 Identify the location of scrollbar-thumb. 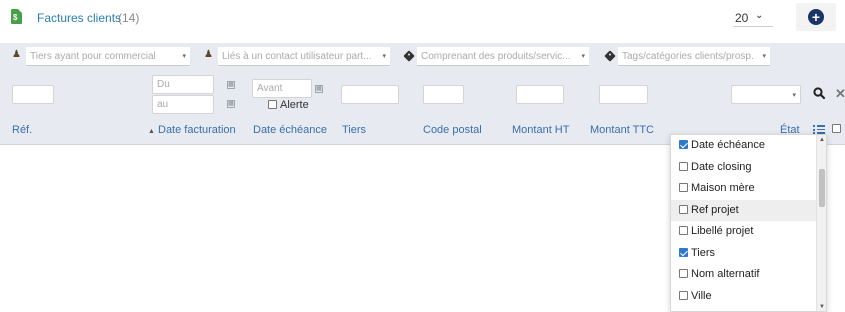
(822, 188).